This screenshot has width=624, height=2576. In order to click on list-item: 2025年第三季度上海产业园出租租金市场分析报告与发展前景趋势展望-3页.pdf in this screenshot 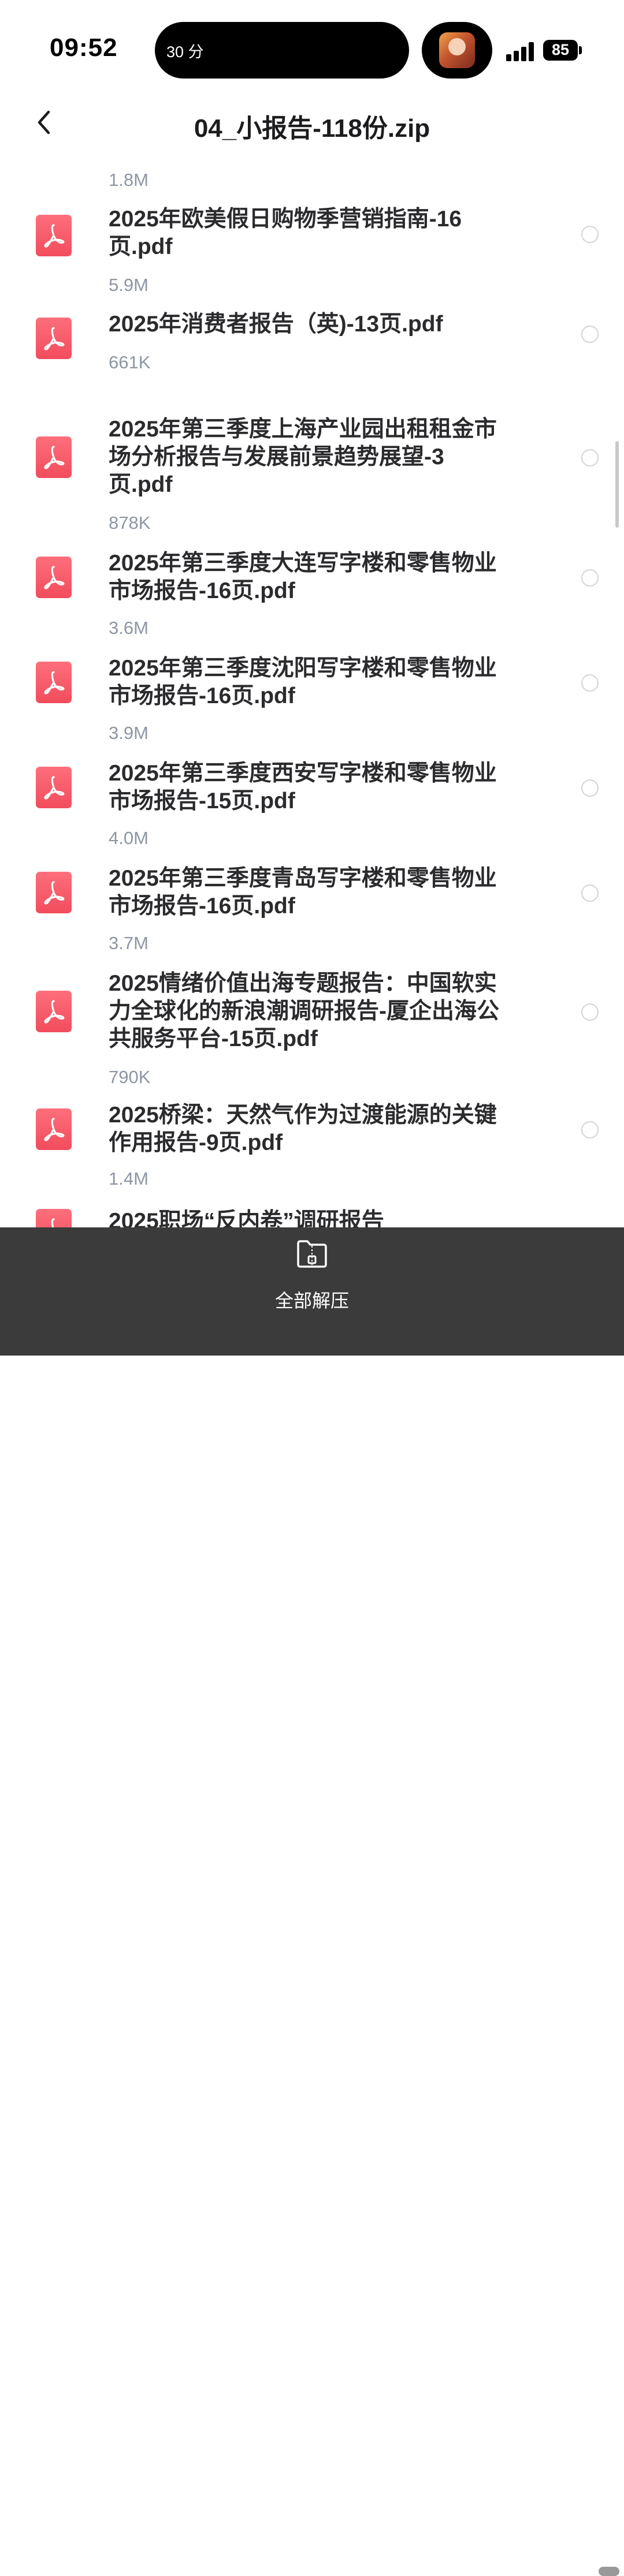, I will do `click(312, 457)`.